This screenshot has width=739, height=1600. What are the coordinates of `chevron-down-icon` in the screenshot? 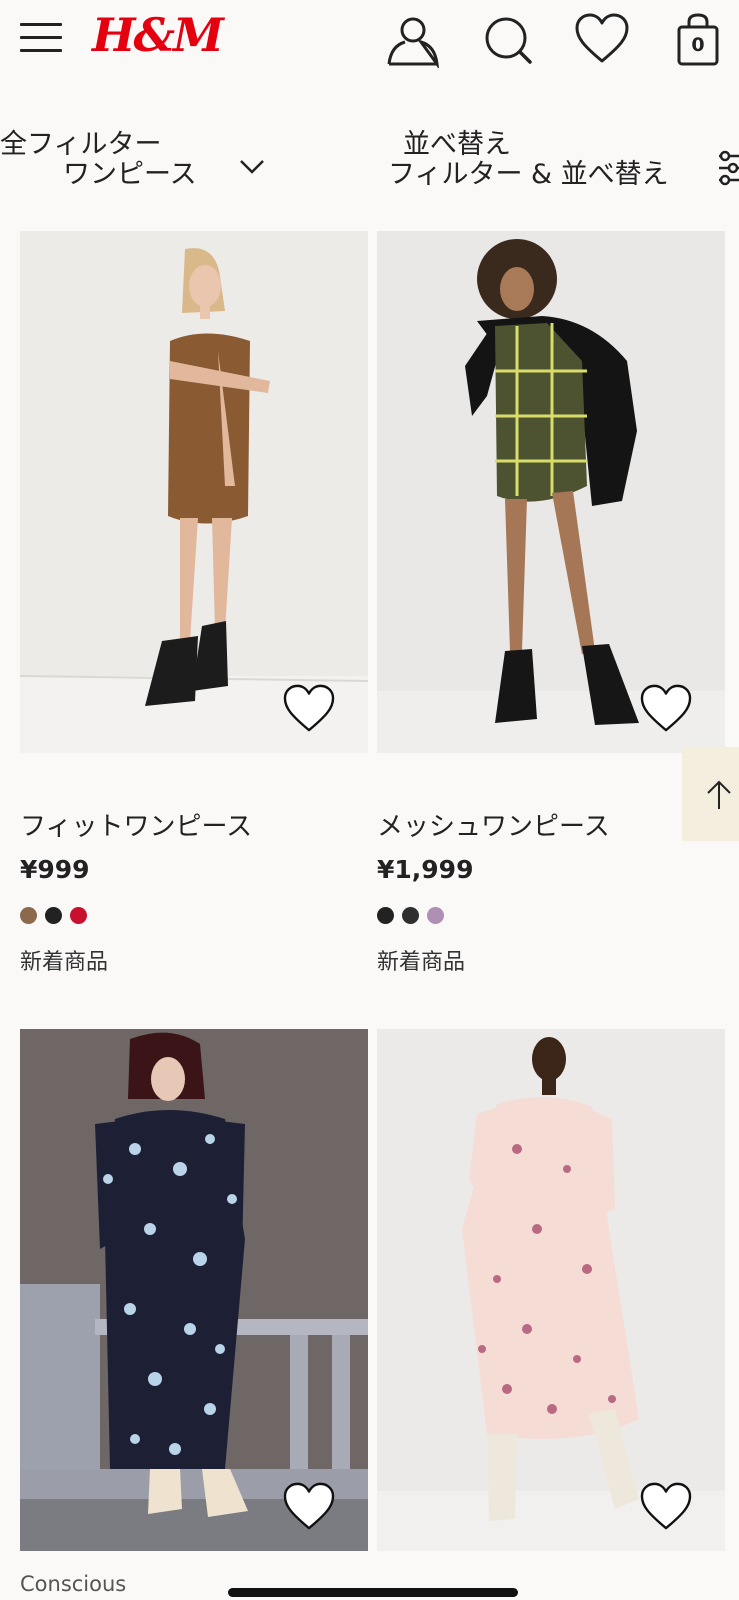 It's located at (252, 166).